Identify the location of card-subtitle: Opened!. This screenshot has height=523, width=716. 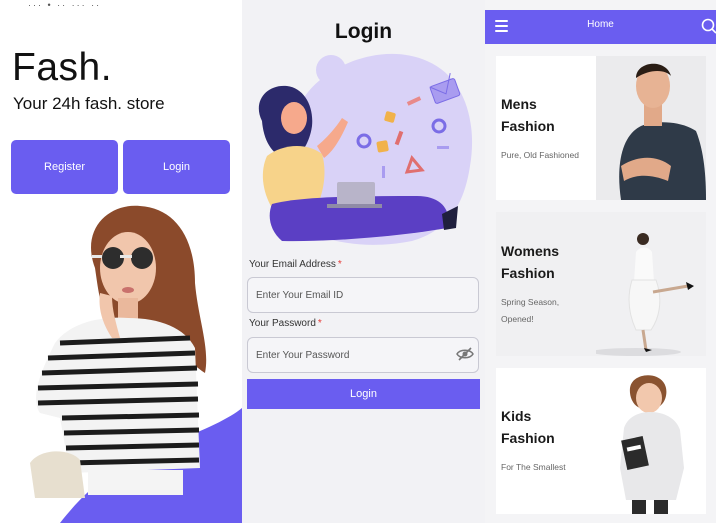
(517, 319).